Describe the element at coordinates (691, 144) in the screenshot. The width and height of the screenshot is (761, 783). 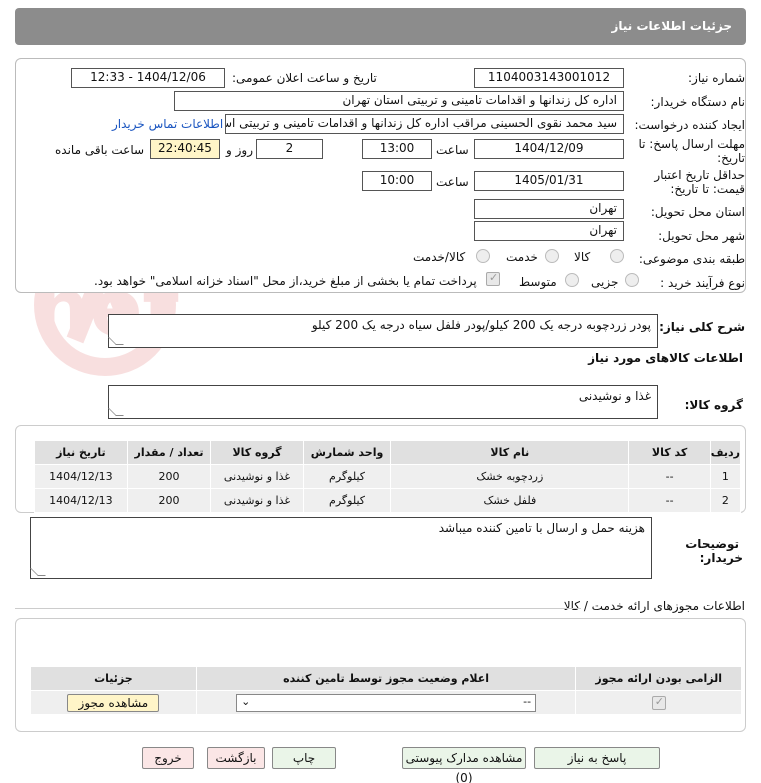
I see `deadline-label: مهلت ارسال پاسخ: تا` at that location.